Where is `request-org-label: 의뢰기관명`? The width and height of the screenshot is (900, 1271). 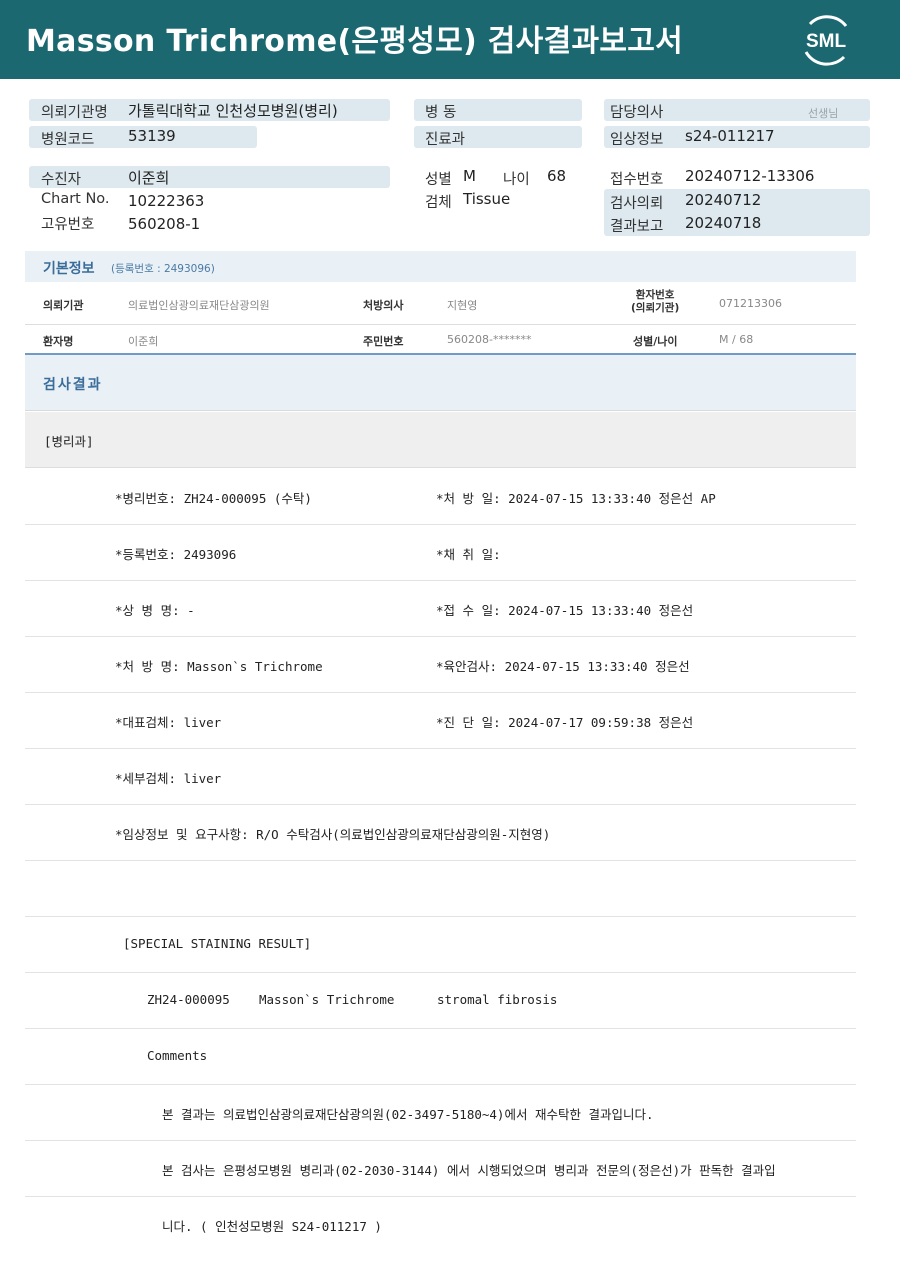 request-org-label: 의뢰기관명 is located at coordinates (74, 113).